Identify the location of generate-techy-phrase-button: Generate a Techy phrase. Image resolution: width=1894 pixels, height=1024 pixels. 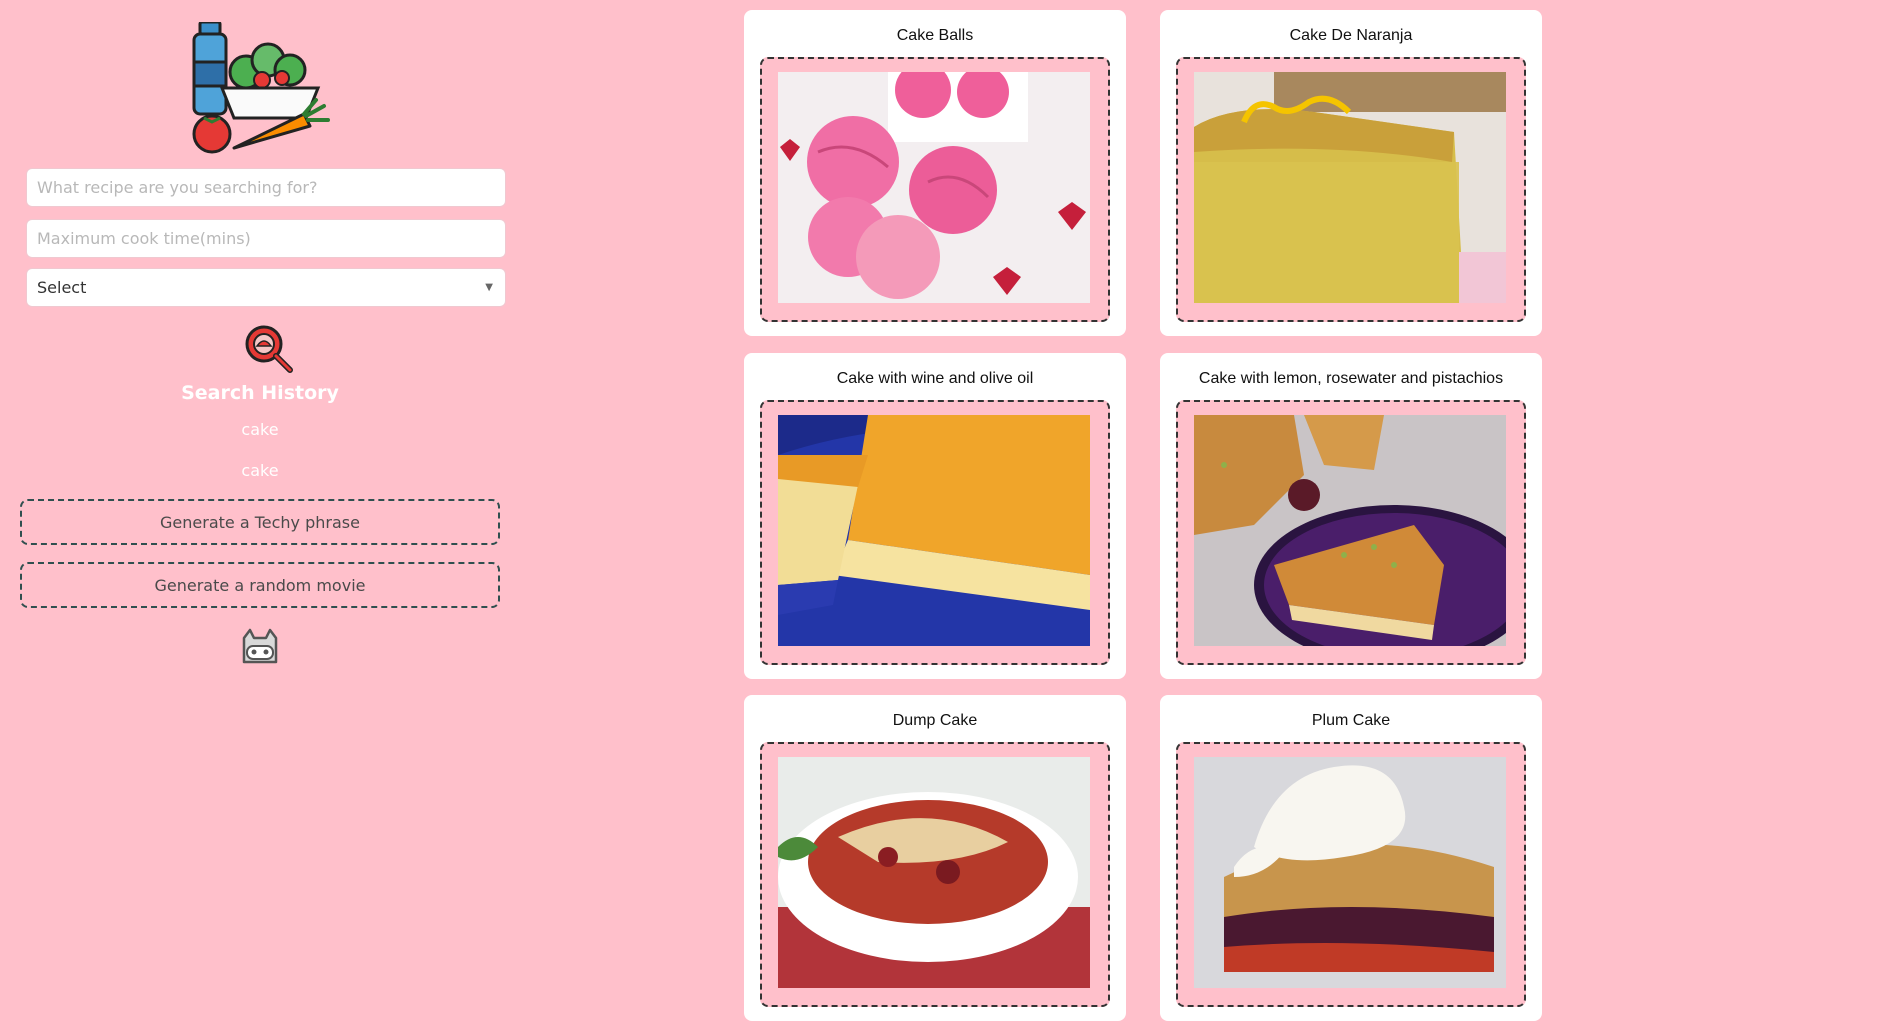
(260, 522).